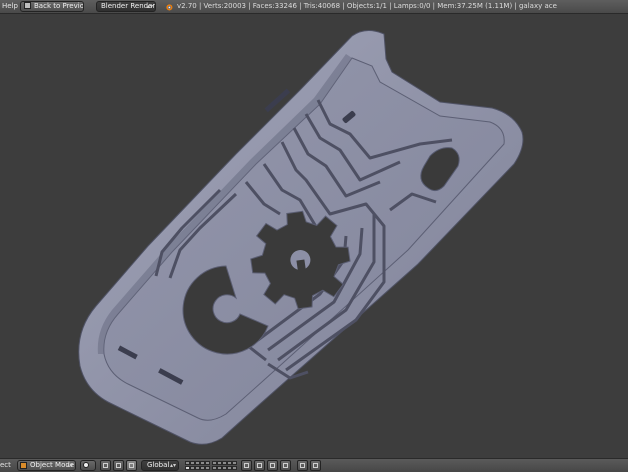 This screenshot has height=472, width=628. I want to click on manipulator-toggle, so click(118, 465).